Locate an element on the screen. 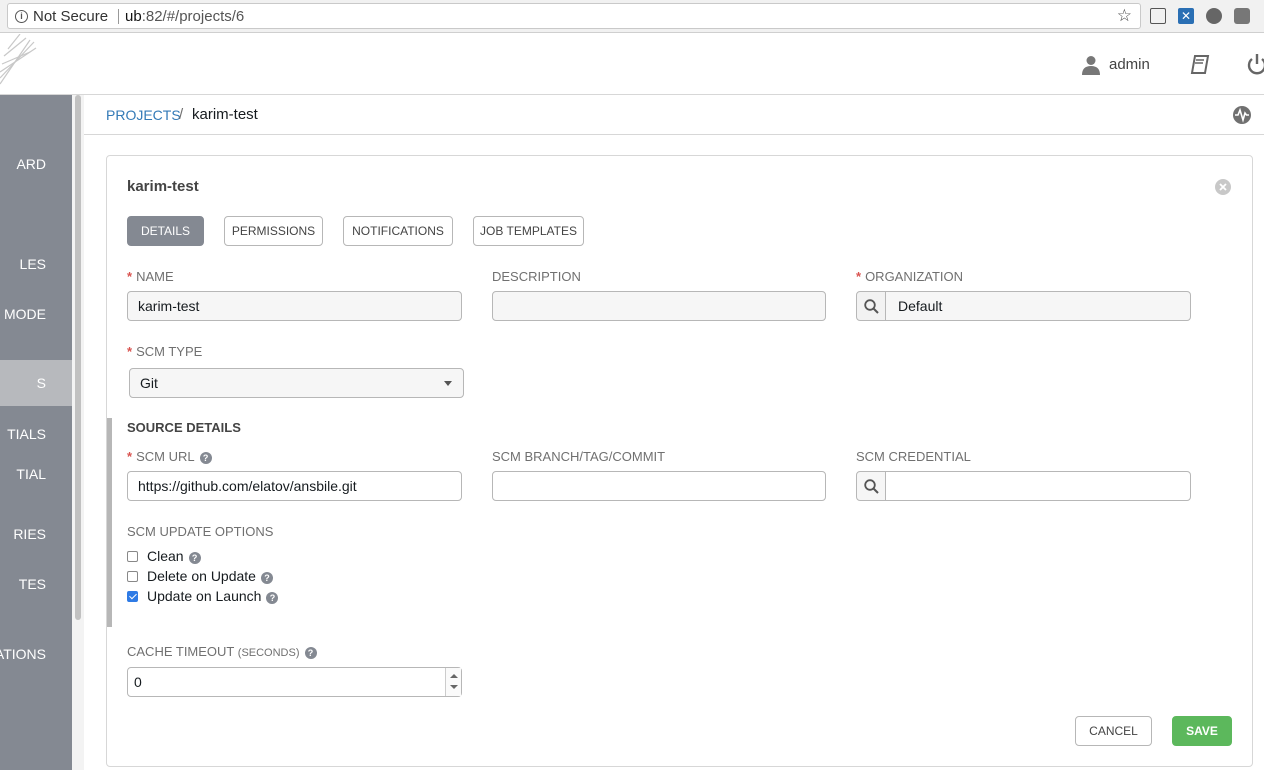 The height and width of the screenshot is (770, 1264). browser-toolbar: i Not Secure ub:82/#/projects/6 ☆ ✕ is located at coordinates (632, 16).